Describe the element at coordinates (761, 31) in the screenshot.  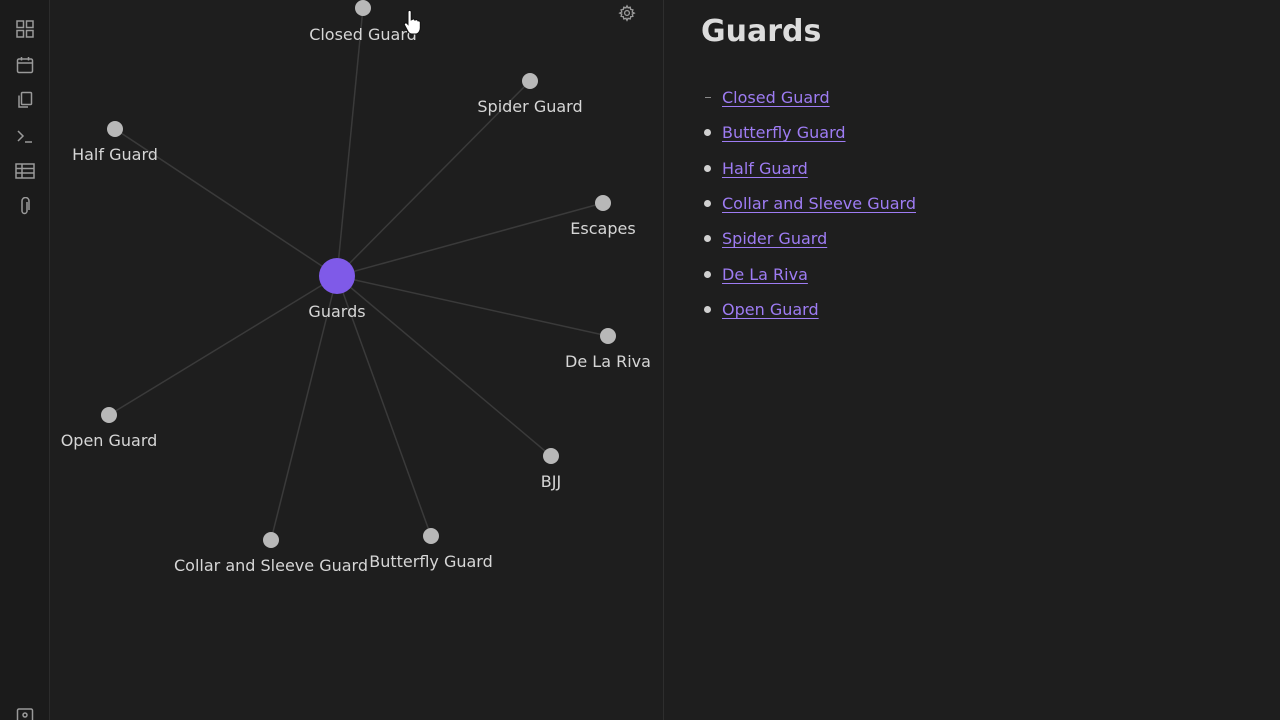
I see `note-title: Guards` at that location.